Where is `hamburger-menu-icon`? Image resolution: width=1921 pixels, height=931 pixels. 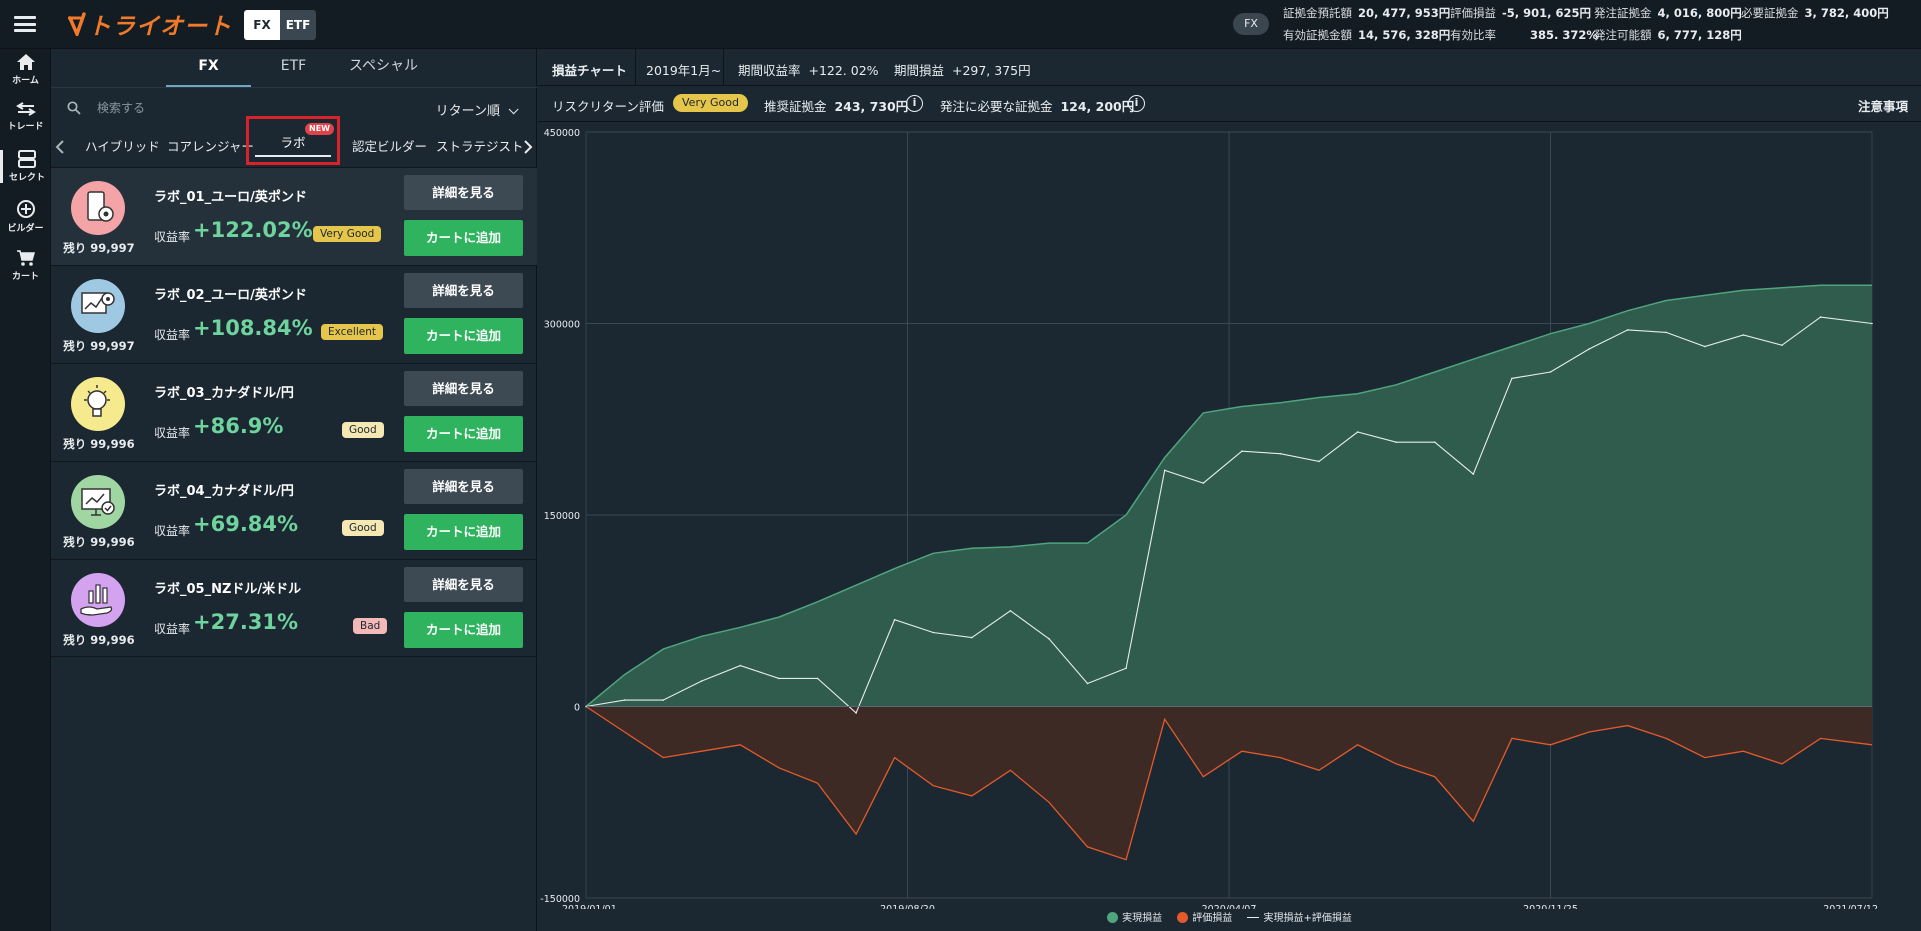 hamburger-menu-icon is located at coordinates (25, 24).